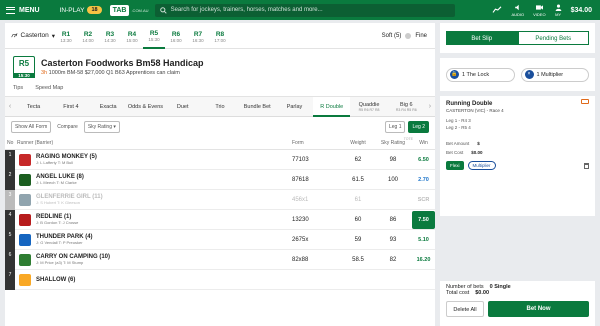 This screenshot has width=600, height=326. Describe the element at coordinates (581, 10) in the screenshot. I see `account-balance: $34.00` at that location.